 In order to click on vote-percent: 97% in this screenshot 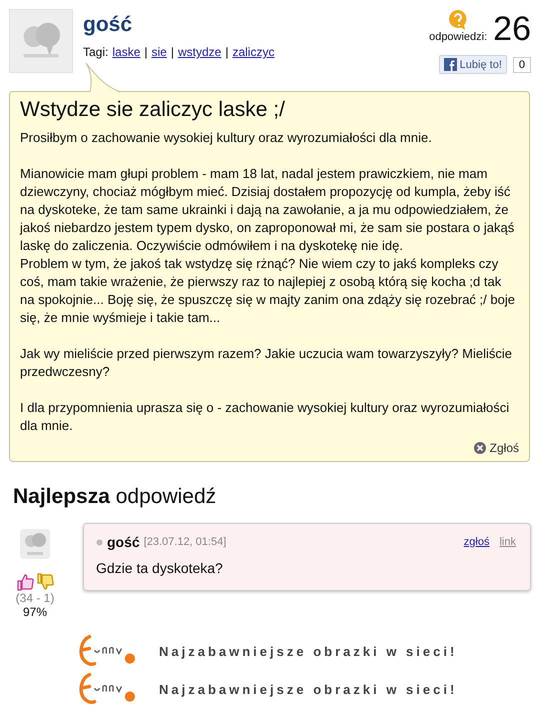, I will do `click(35, 612)`.